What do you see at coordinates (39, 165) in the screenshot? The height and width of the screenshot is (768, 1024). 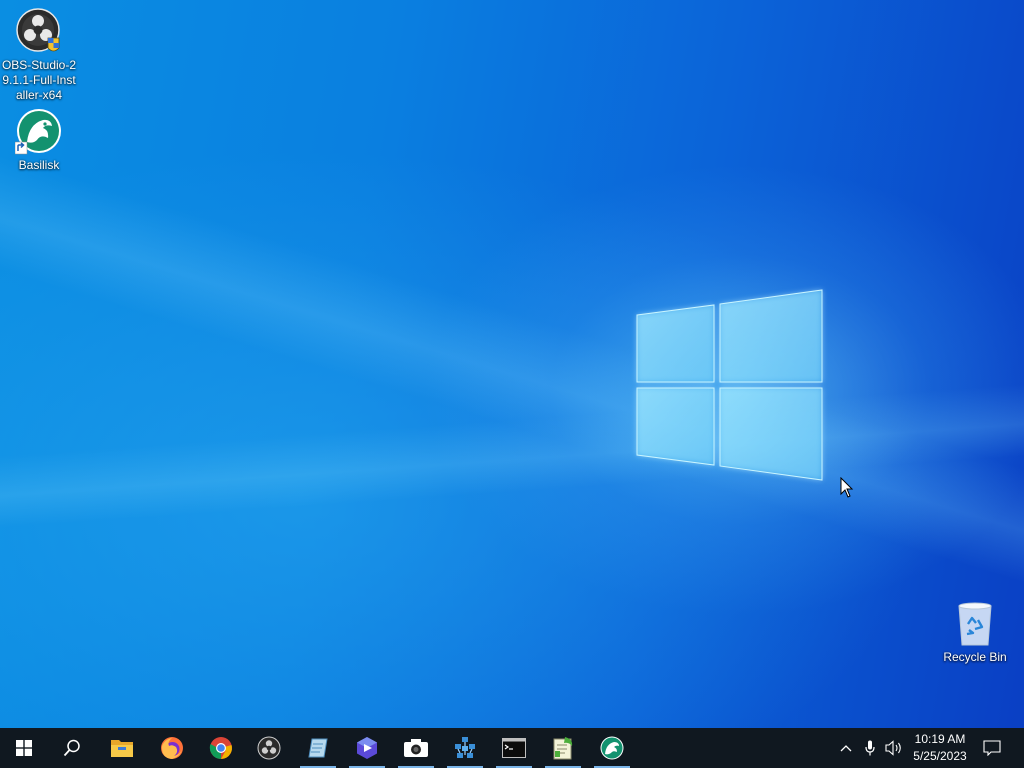 I see `desktop-icon-label: Basilisk` at bounding box center [39, 165].